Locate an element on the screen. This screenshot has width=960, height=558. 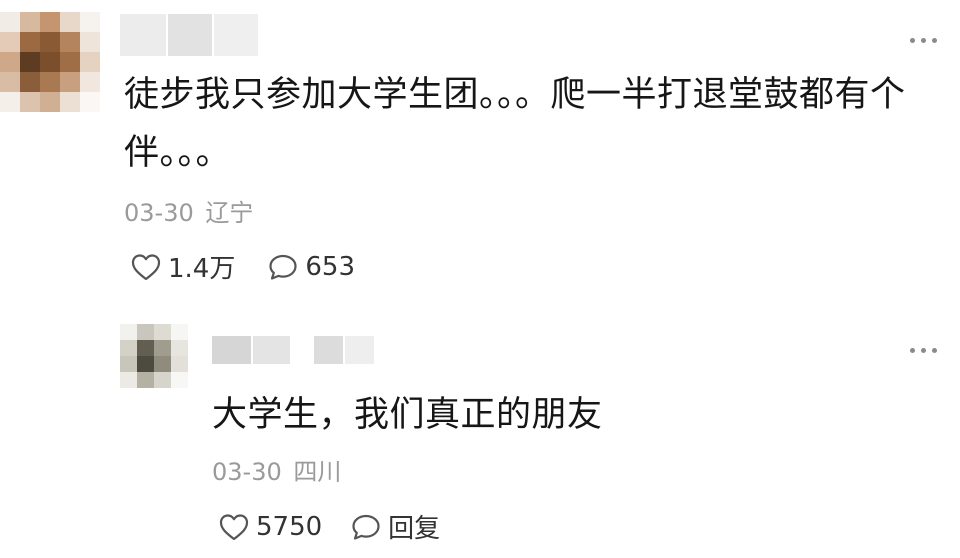
reply-date: 03-30 is located at coordinates (247, 472).